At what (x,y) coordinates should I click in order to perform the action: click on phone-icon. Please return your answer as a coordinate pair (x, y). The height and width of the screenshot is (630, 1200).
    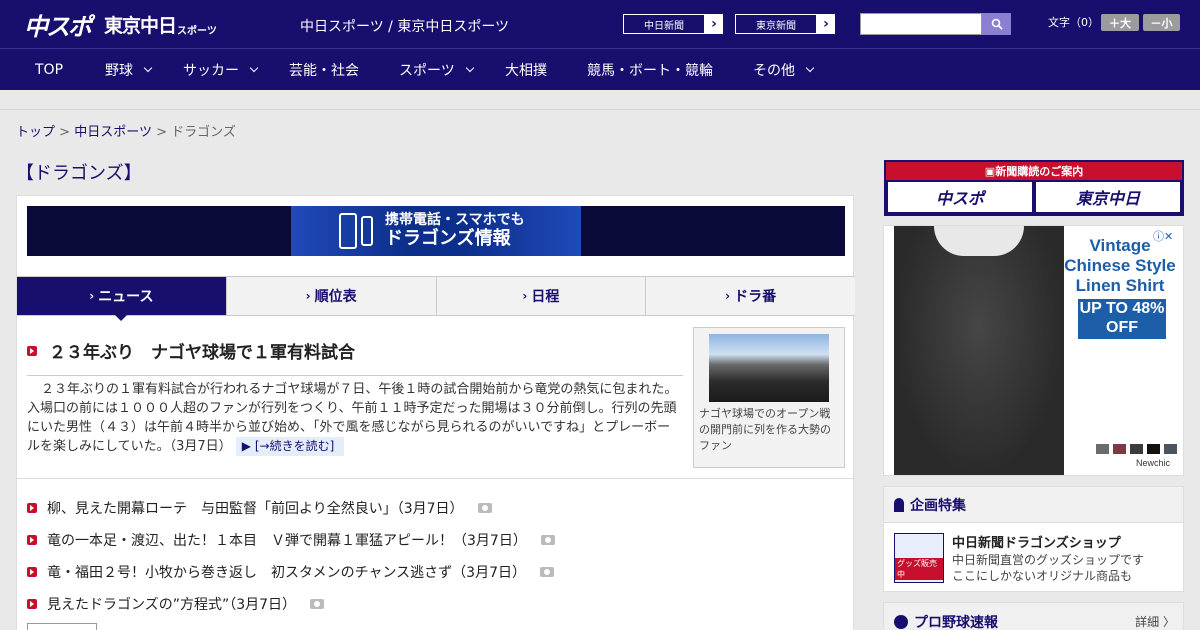
    Looking at the image, I should click on (348, 231).